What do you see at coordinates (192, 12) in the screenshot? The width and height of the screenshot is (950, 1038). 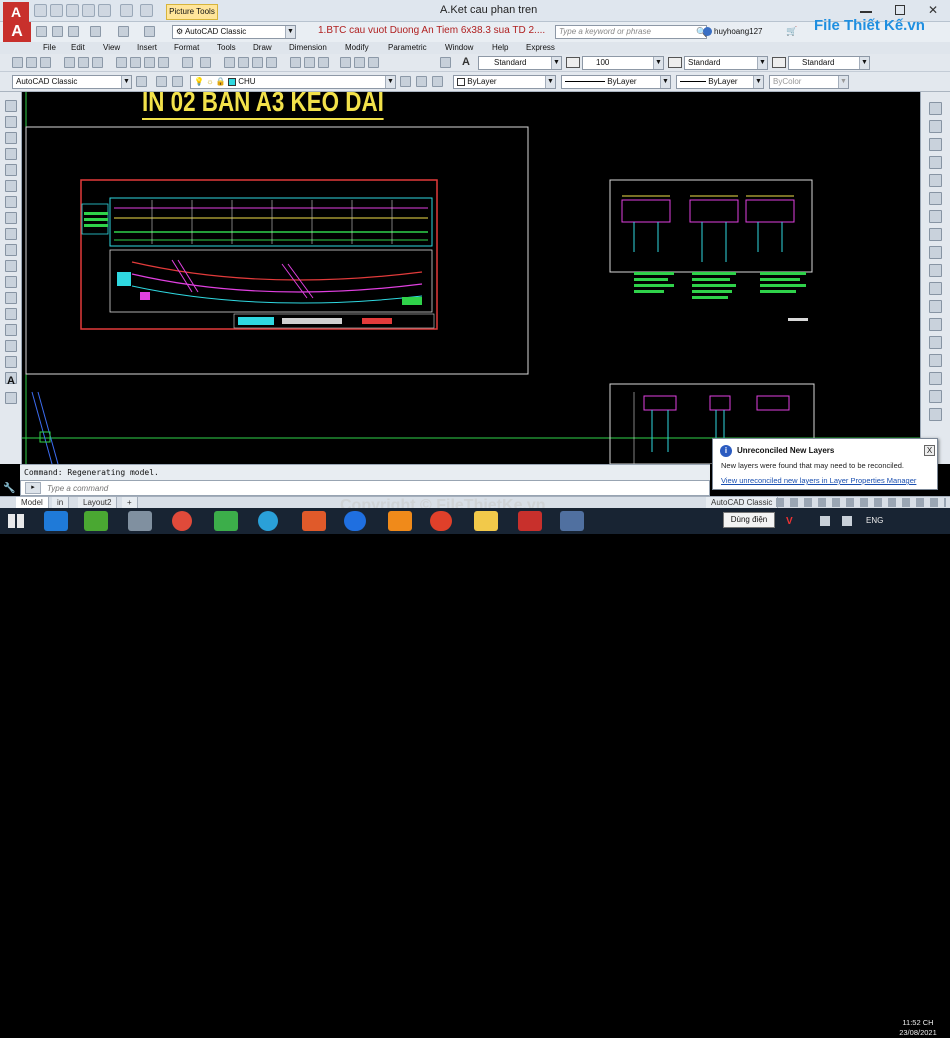 I see `picture-tools-tab: Picture Tools` at bounding box center [192, 12].